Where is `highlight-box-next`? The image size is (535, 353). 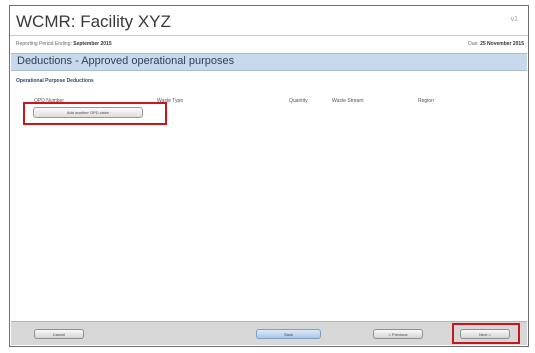 highlight-box-next is located at coordinates (486, 333).